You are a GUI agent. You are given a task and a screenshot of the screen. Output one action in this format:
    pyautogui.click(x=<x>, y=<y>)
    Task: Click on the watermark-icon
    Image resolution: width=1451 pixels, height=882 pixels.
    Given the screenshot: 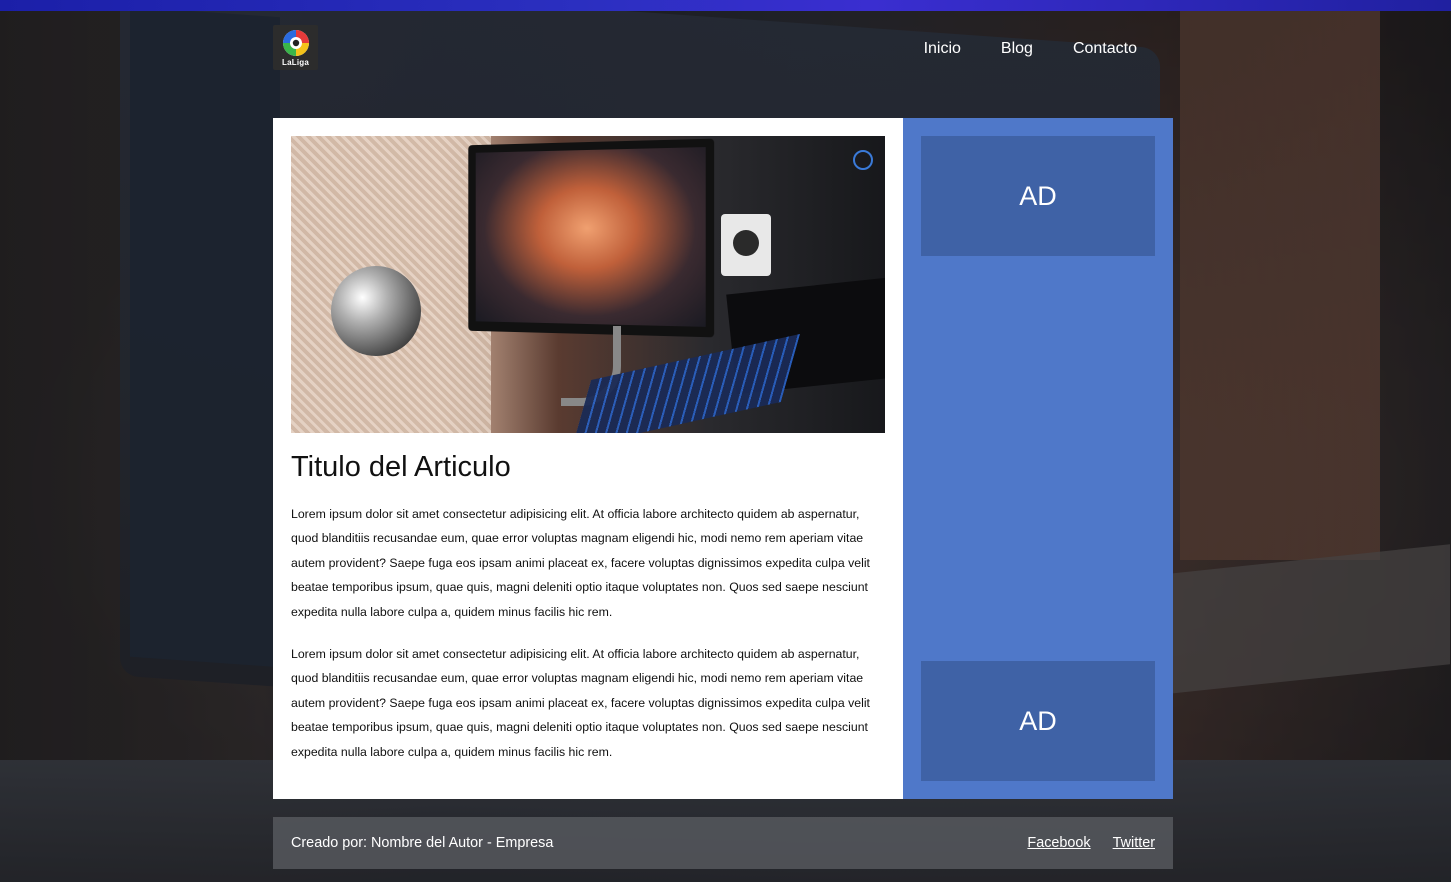 What is the action you would take?
    pyautogui.click(x=863, y=160)
    